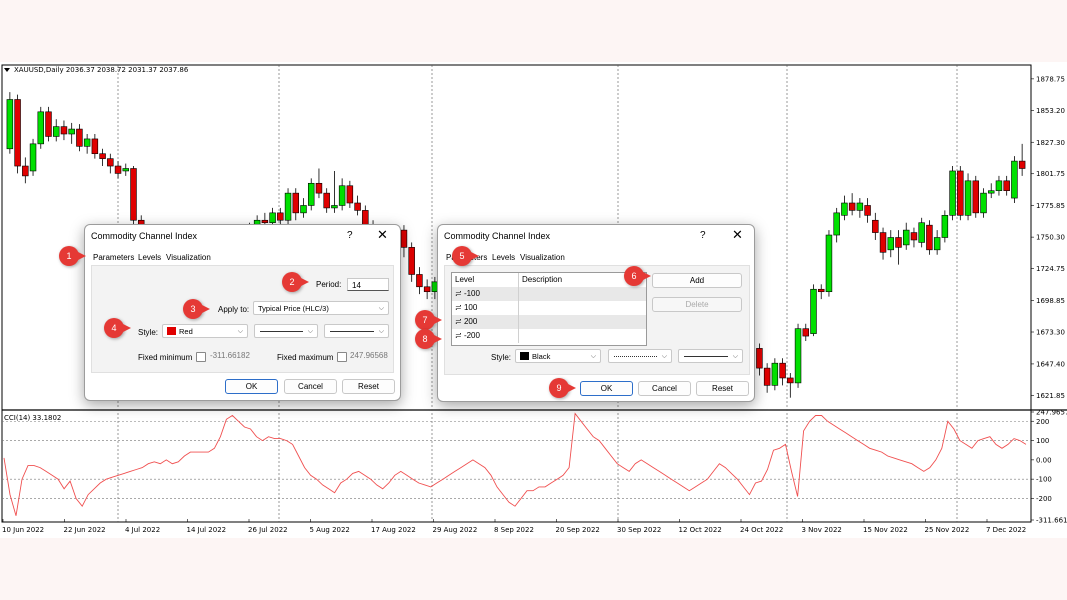 Image resolution: width=1067 pixels, height=600 pixels. Describe the element at coordinates (540, 280) in the screenshot. I see `column-description: Description` at that location.